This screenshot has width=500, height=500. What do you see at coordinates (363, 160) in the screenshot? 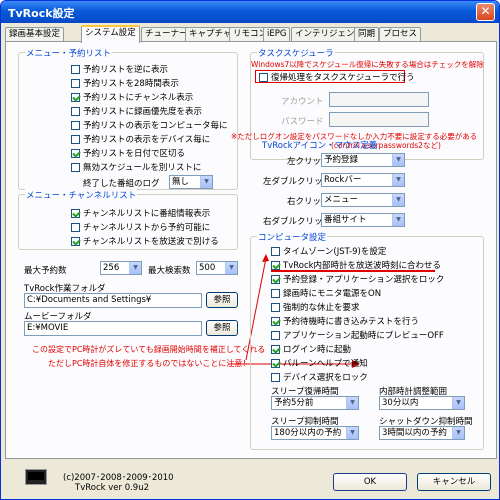
I see `left-click-select: 予約登録 ▼` at bounding box center [363, 160].